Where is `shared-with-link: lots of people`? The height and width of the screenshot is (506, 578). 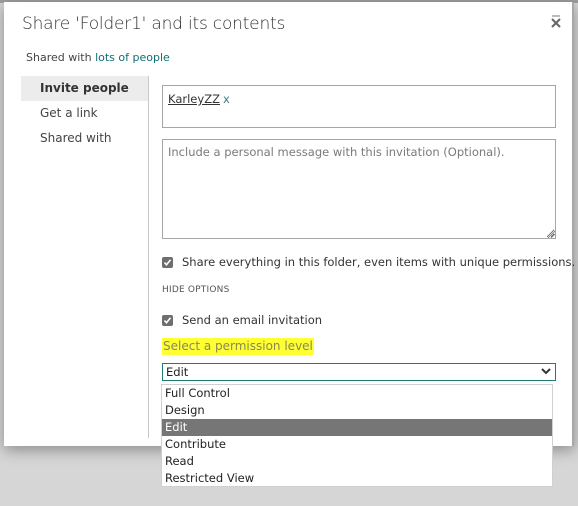 shared-with-link: lots of people is located at coordinates (132, 57).